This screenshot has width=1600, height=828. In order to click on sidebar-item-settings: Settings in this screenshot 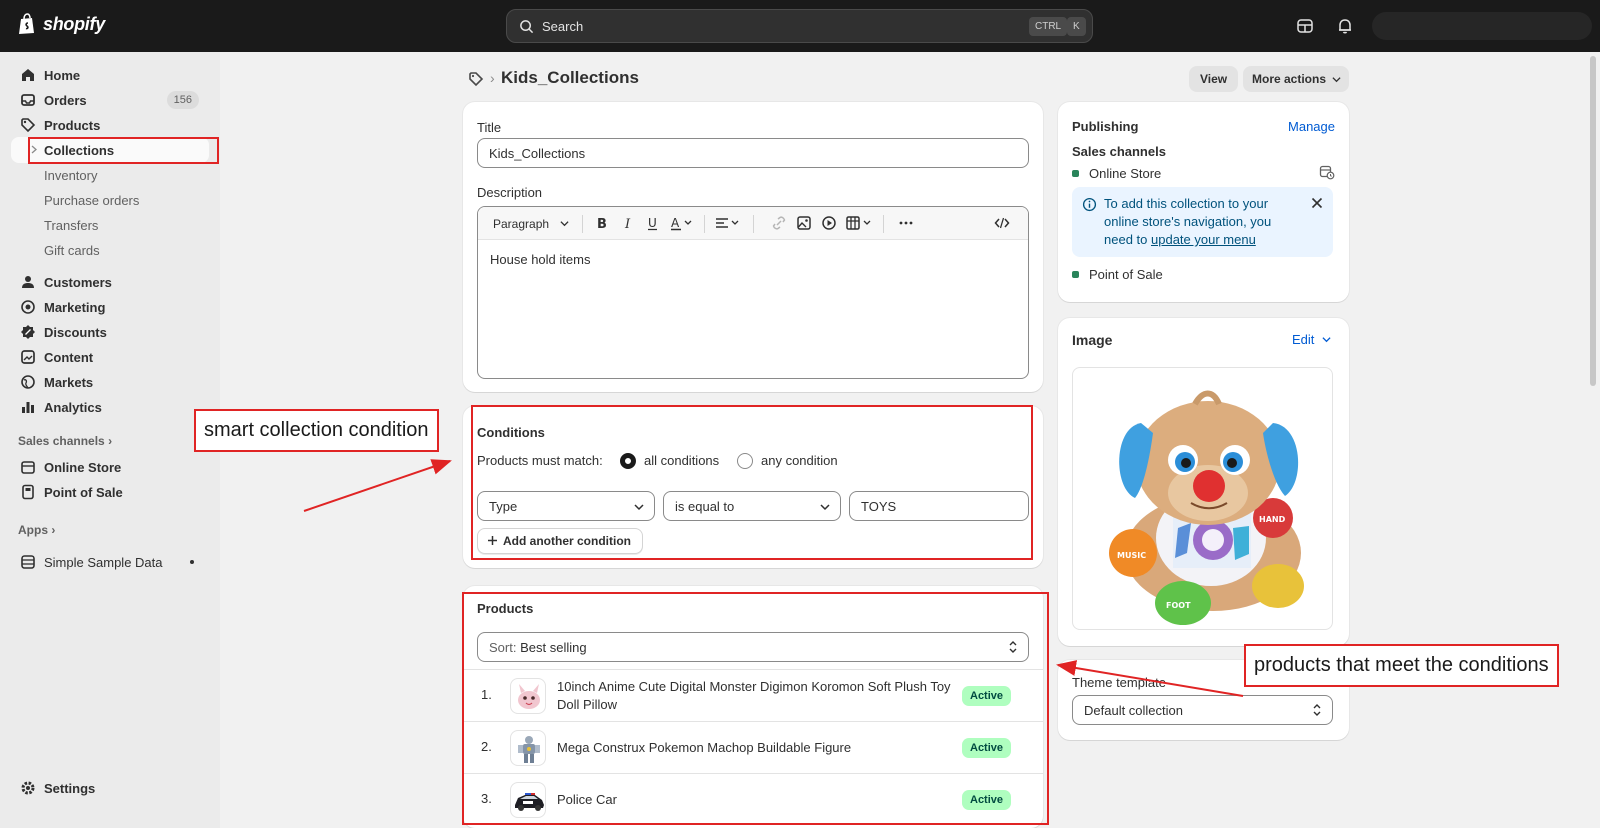, I will do `click(110, 788)`.